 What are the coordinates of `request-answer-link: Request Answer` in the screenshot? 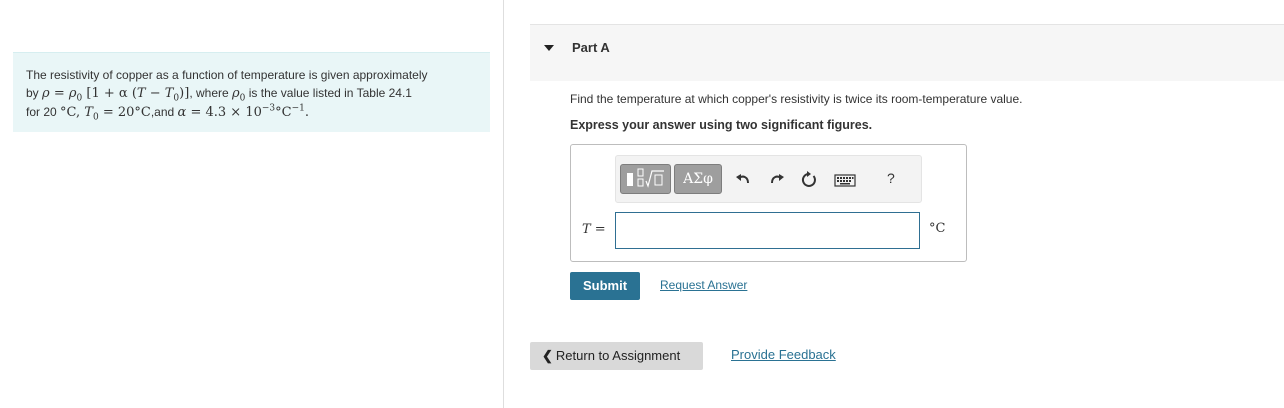 It's located at (703, 285).